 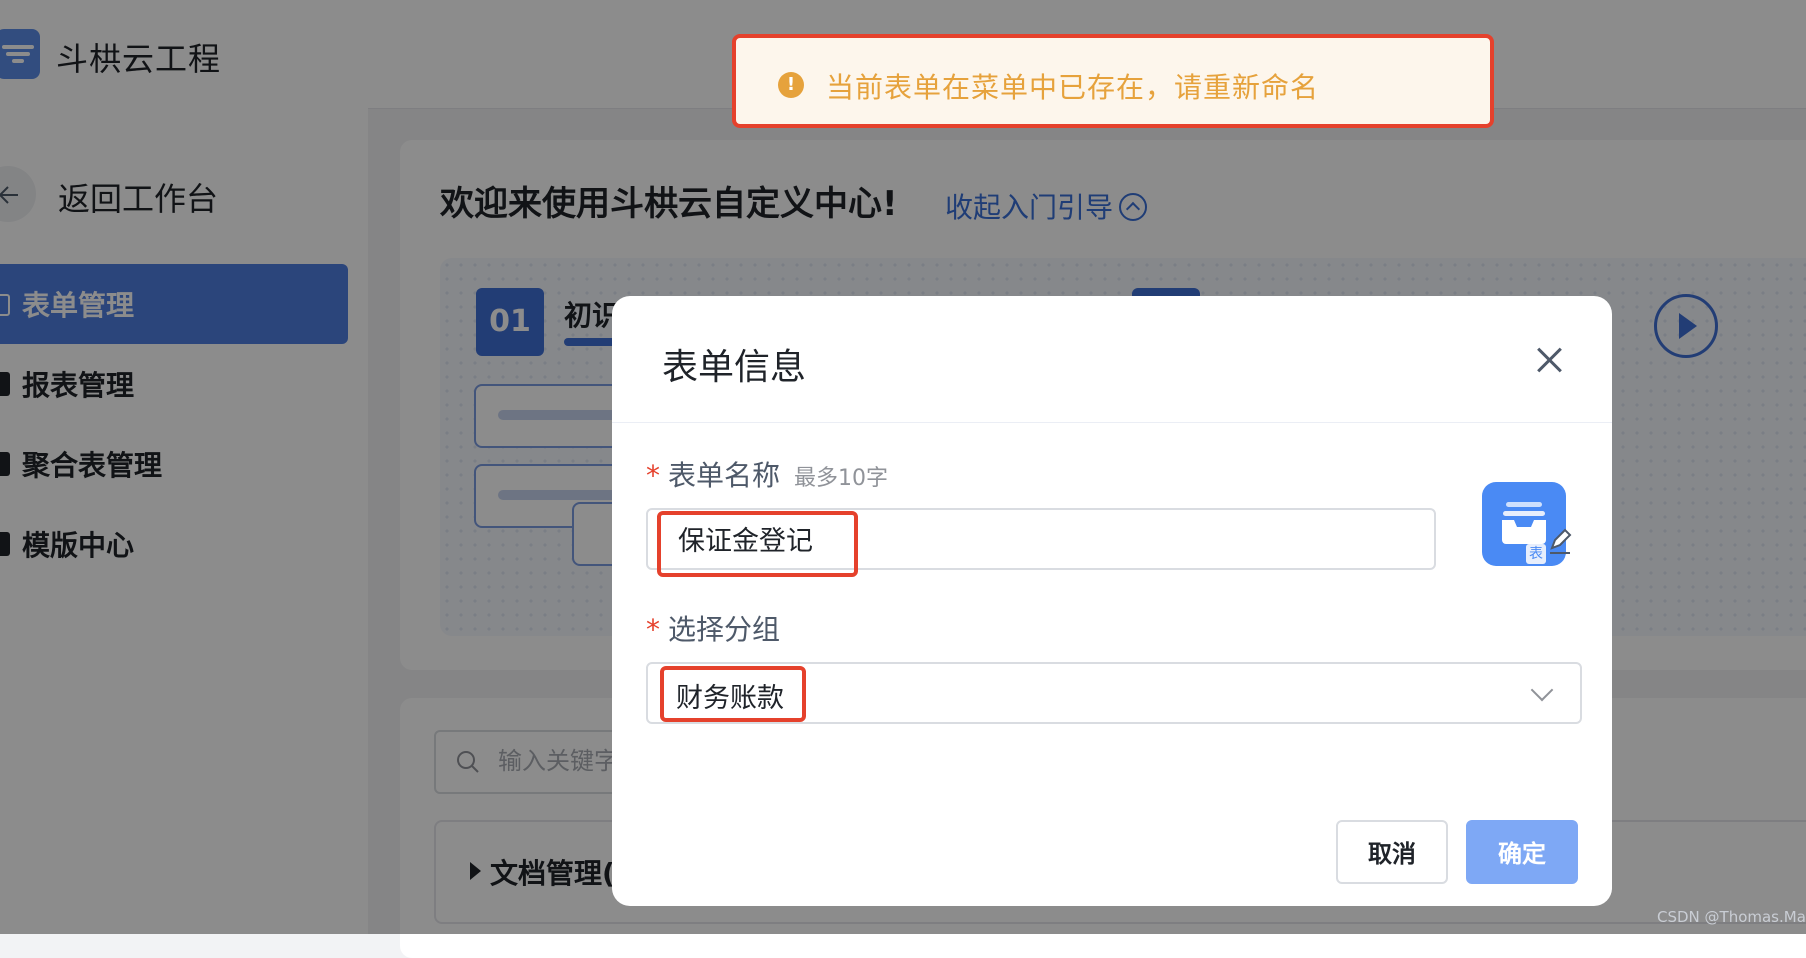 I want to click on chevron-down-icon, so click(x=1542, y=690).